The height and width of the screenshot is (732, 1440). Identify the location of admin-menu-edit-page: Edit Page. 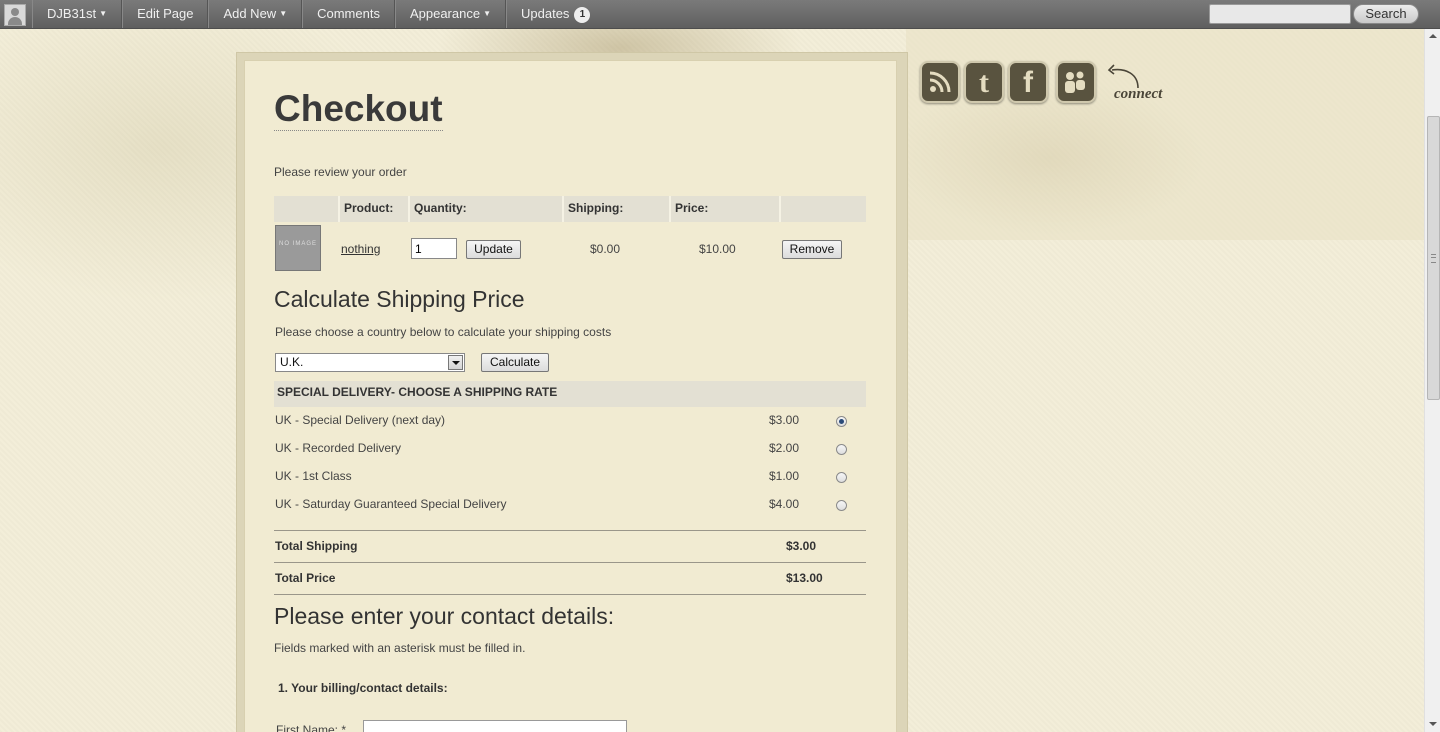
(165, 14).